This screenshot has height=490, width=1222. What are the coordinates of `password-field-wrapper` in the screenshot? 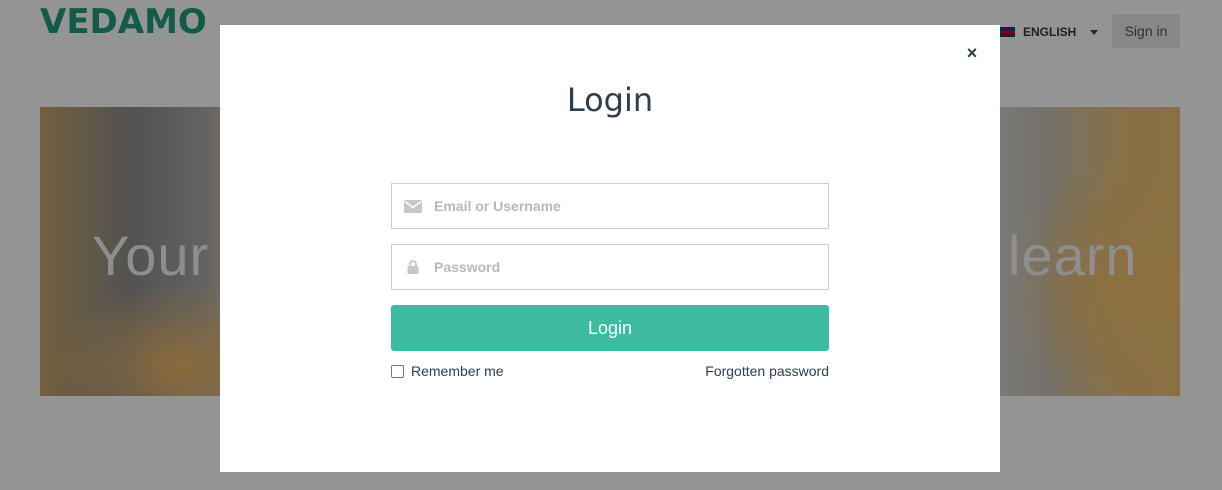 It's located at (610, 267).